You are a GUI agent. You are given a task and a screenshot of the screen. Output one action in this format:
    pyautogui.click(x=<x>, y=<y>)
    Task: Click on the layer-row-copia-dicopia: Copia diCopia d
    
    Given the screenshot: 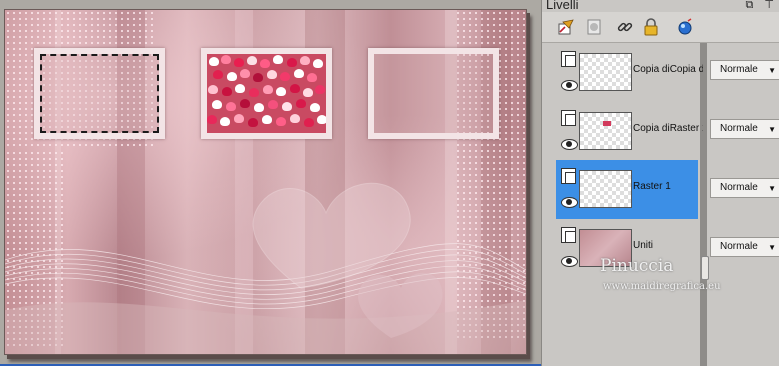 What is the action you would take?
    pyautogui.click(x=629, y=72)
    